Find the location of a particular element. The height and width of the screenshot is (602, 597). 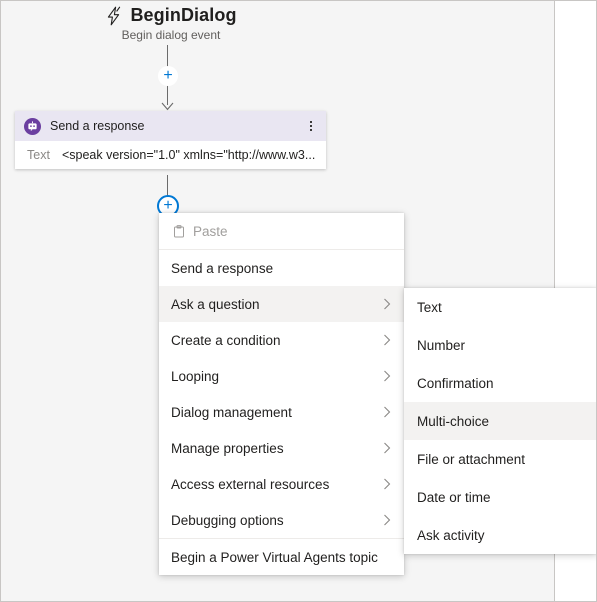

connector-arrowhead is located at coordinates (167, 104).